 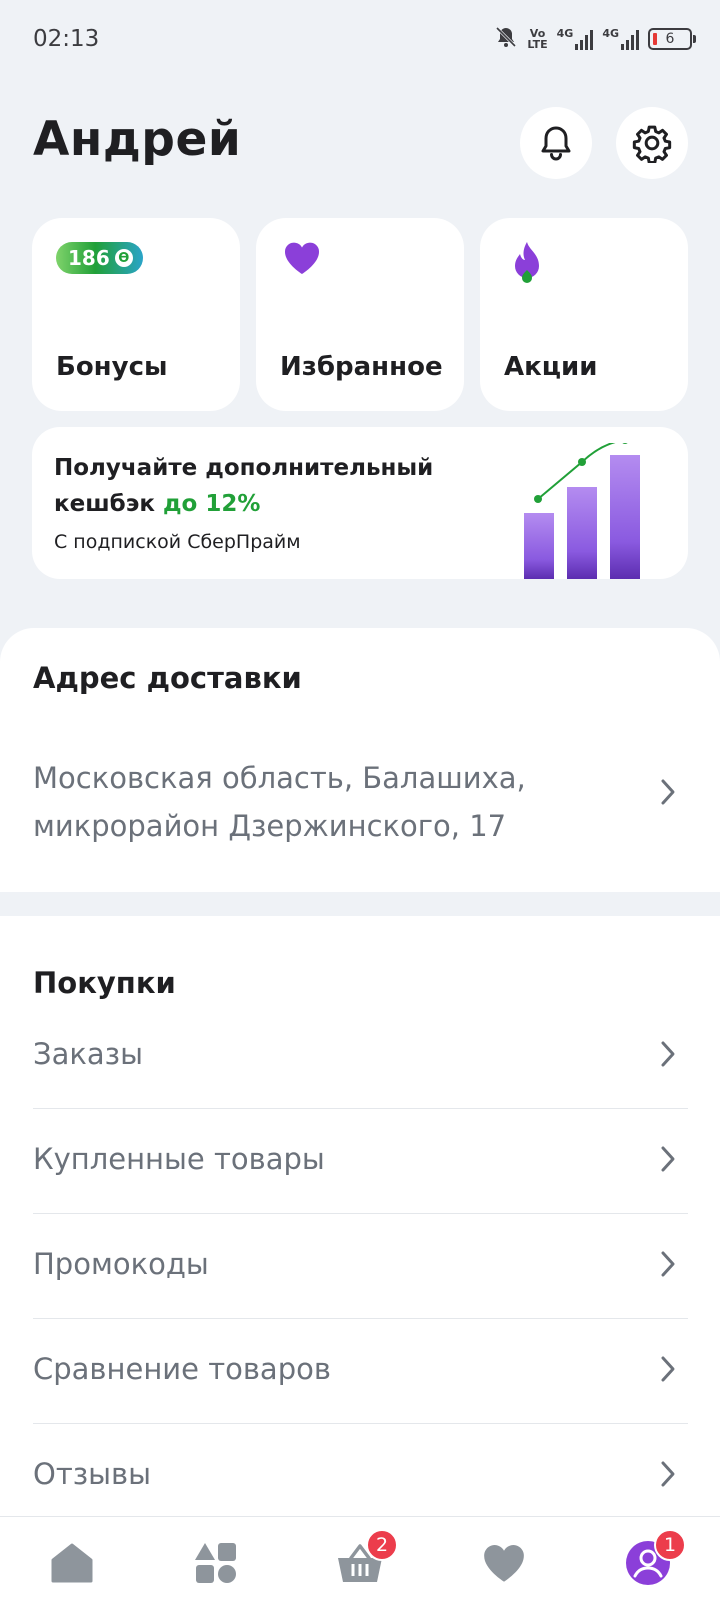 I want to click on list-item-reviews: Отзывы, so click(x=360, y=1476).